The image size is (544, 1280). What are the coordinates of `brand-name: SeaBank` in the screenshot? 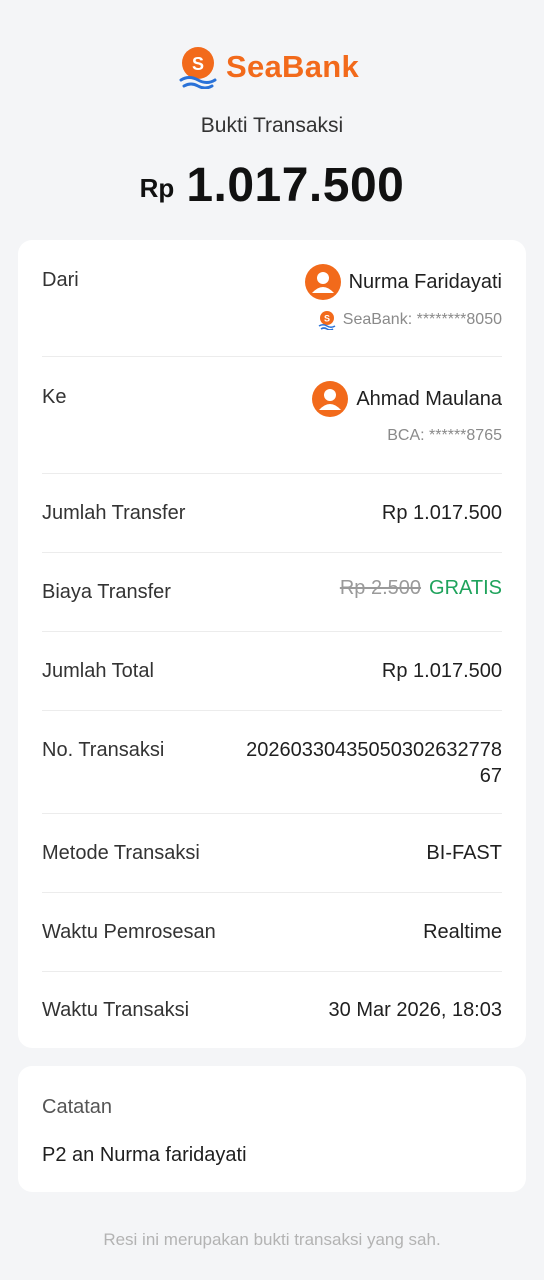 It's located at (293, 66).